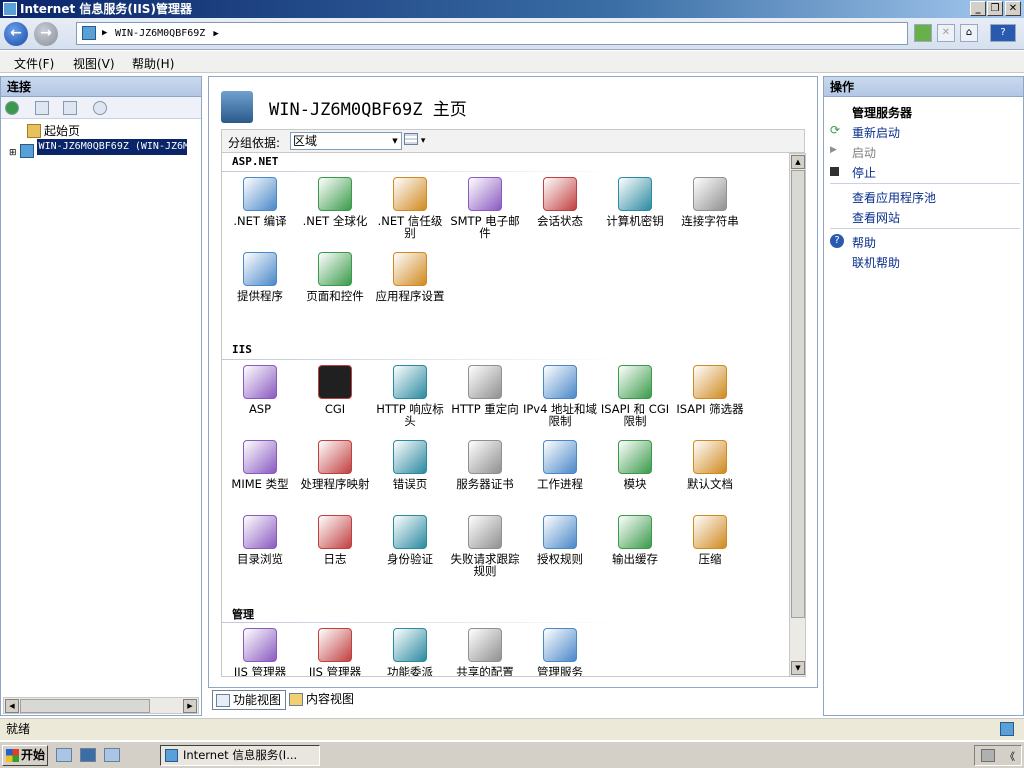 This screenshot has width=1024, height=768. I want to click on feature-item: HTTP 响应标头, so click(410, 396).